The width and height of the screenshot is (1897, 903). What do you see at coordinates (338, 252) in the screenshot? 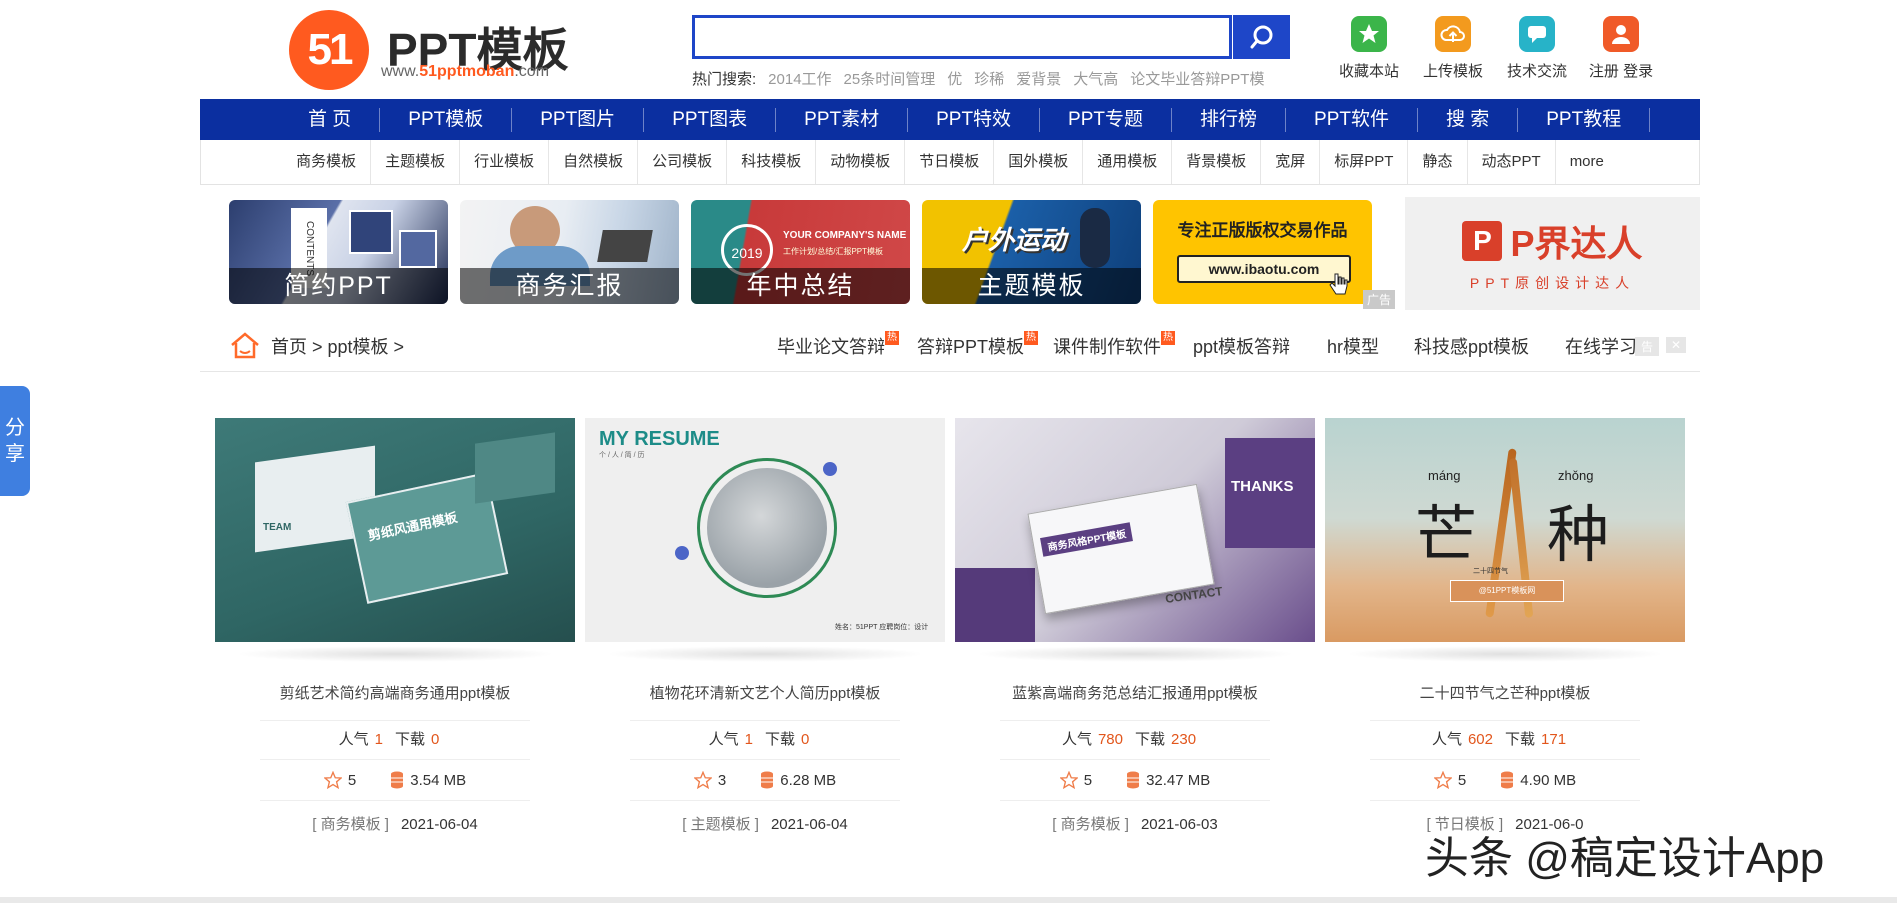
I see `banner-simple-ppt: CONTENTS 简约PPT` at bounding box center [338, 252].